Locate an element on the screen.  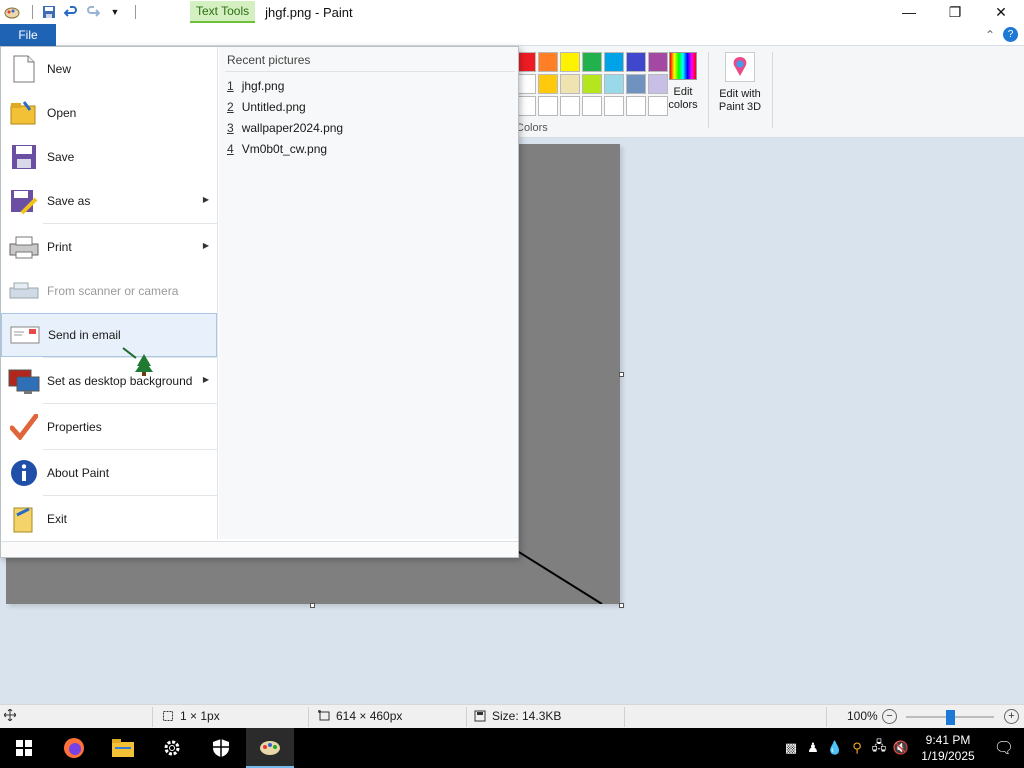
close-button: ✕ is located at coordinates (1001, 12).